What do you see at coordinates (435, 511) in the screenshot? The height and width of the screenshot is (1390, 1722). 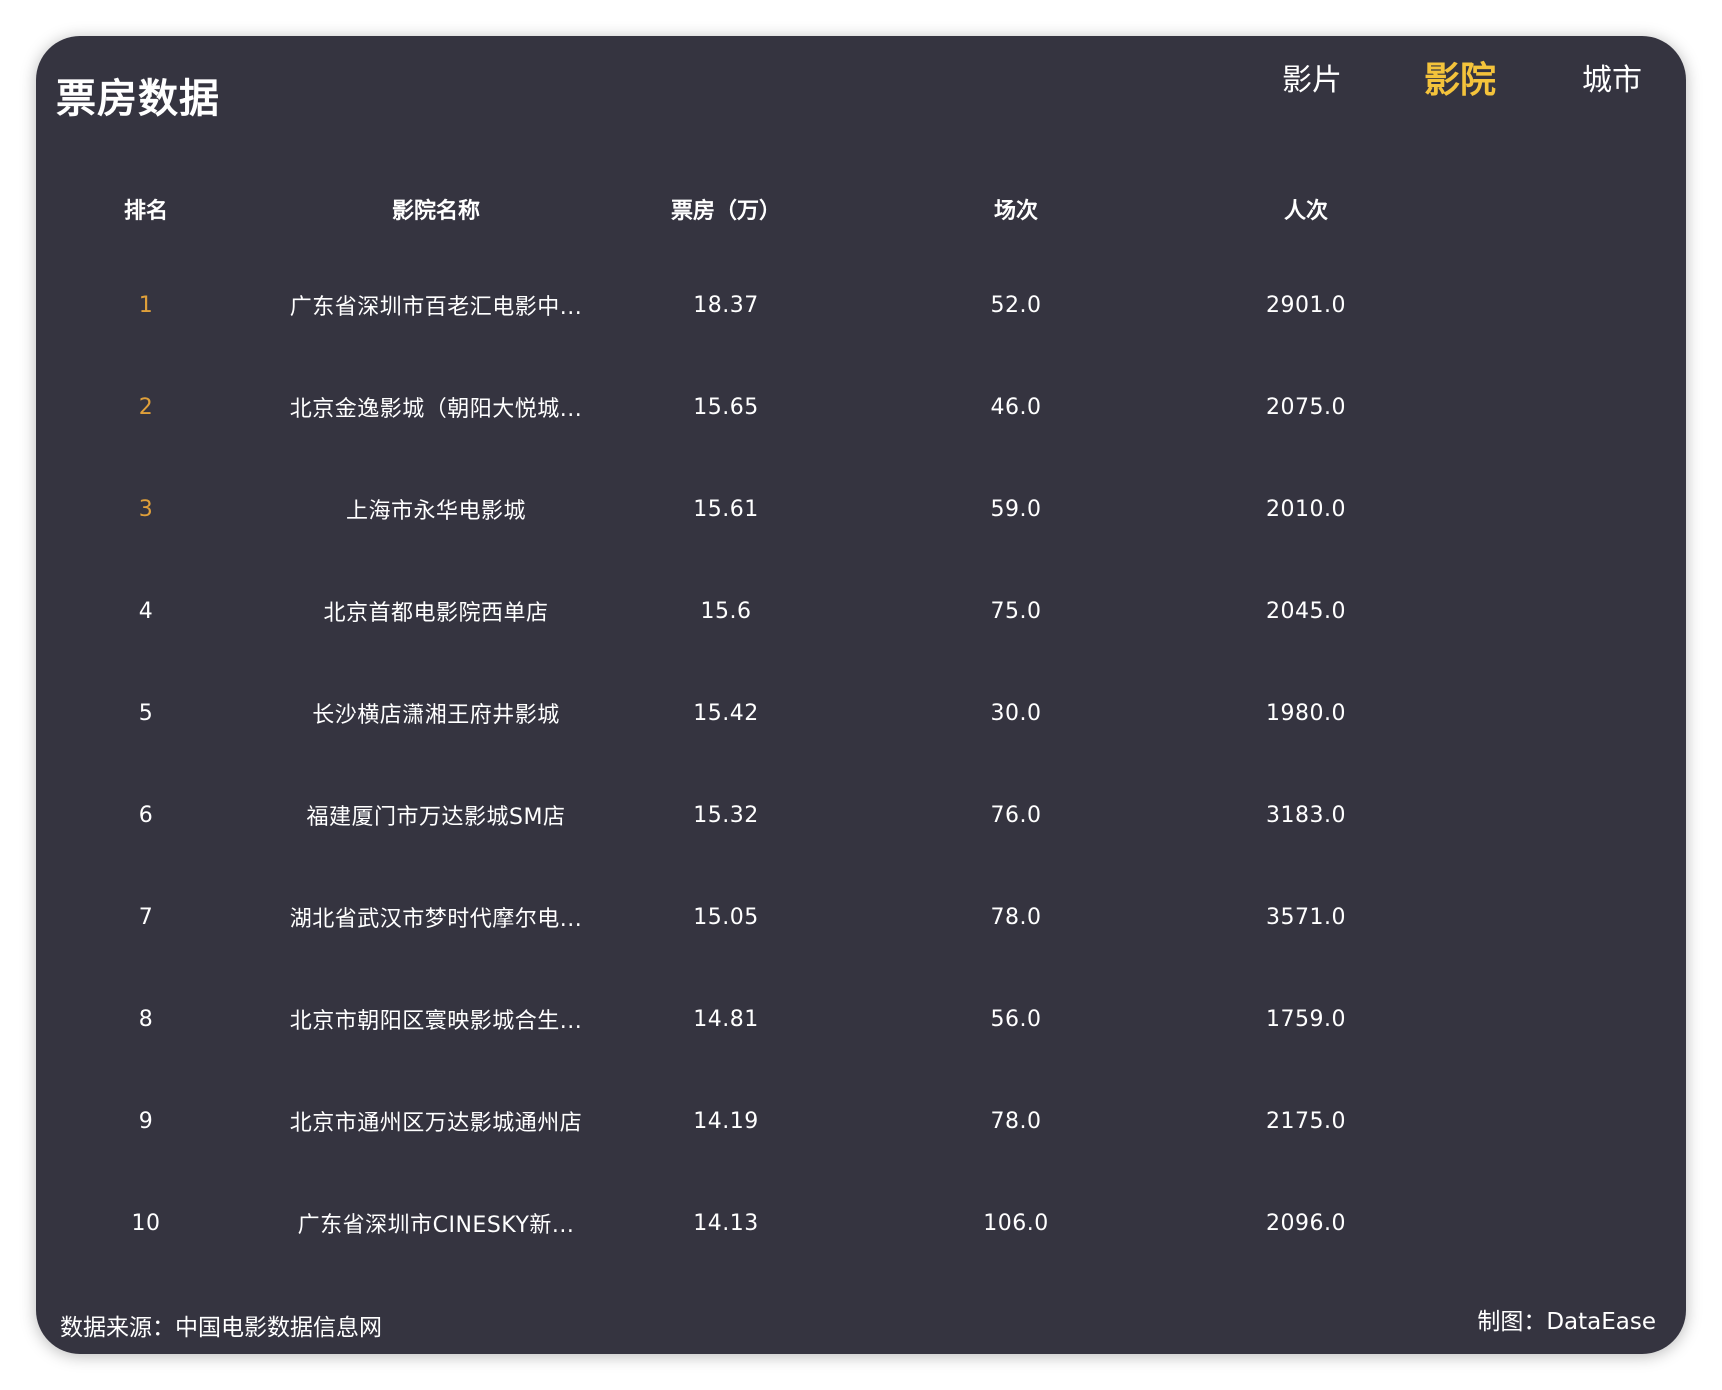 I see `cell-cinema-name: 上海市永华电影城` at bounding box center [435, 511].